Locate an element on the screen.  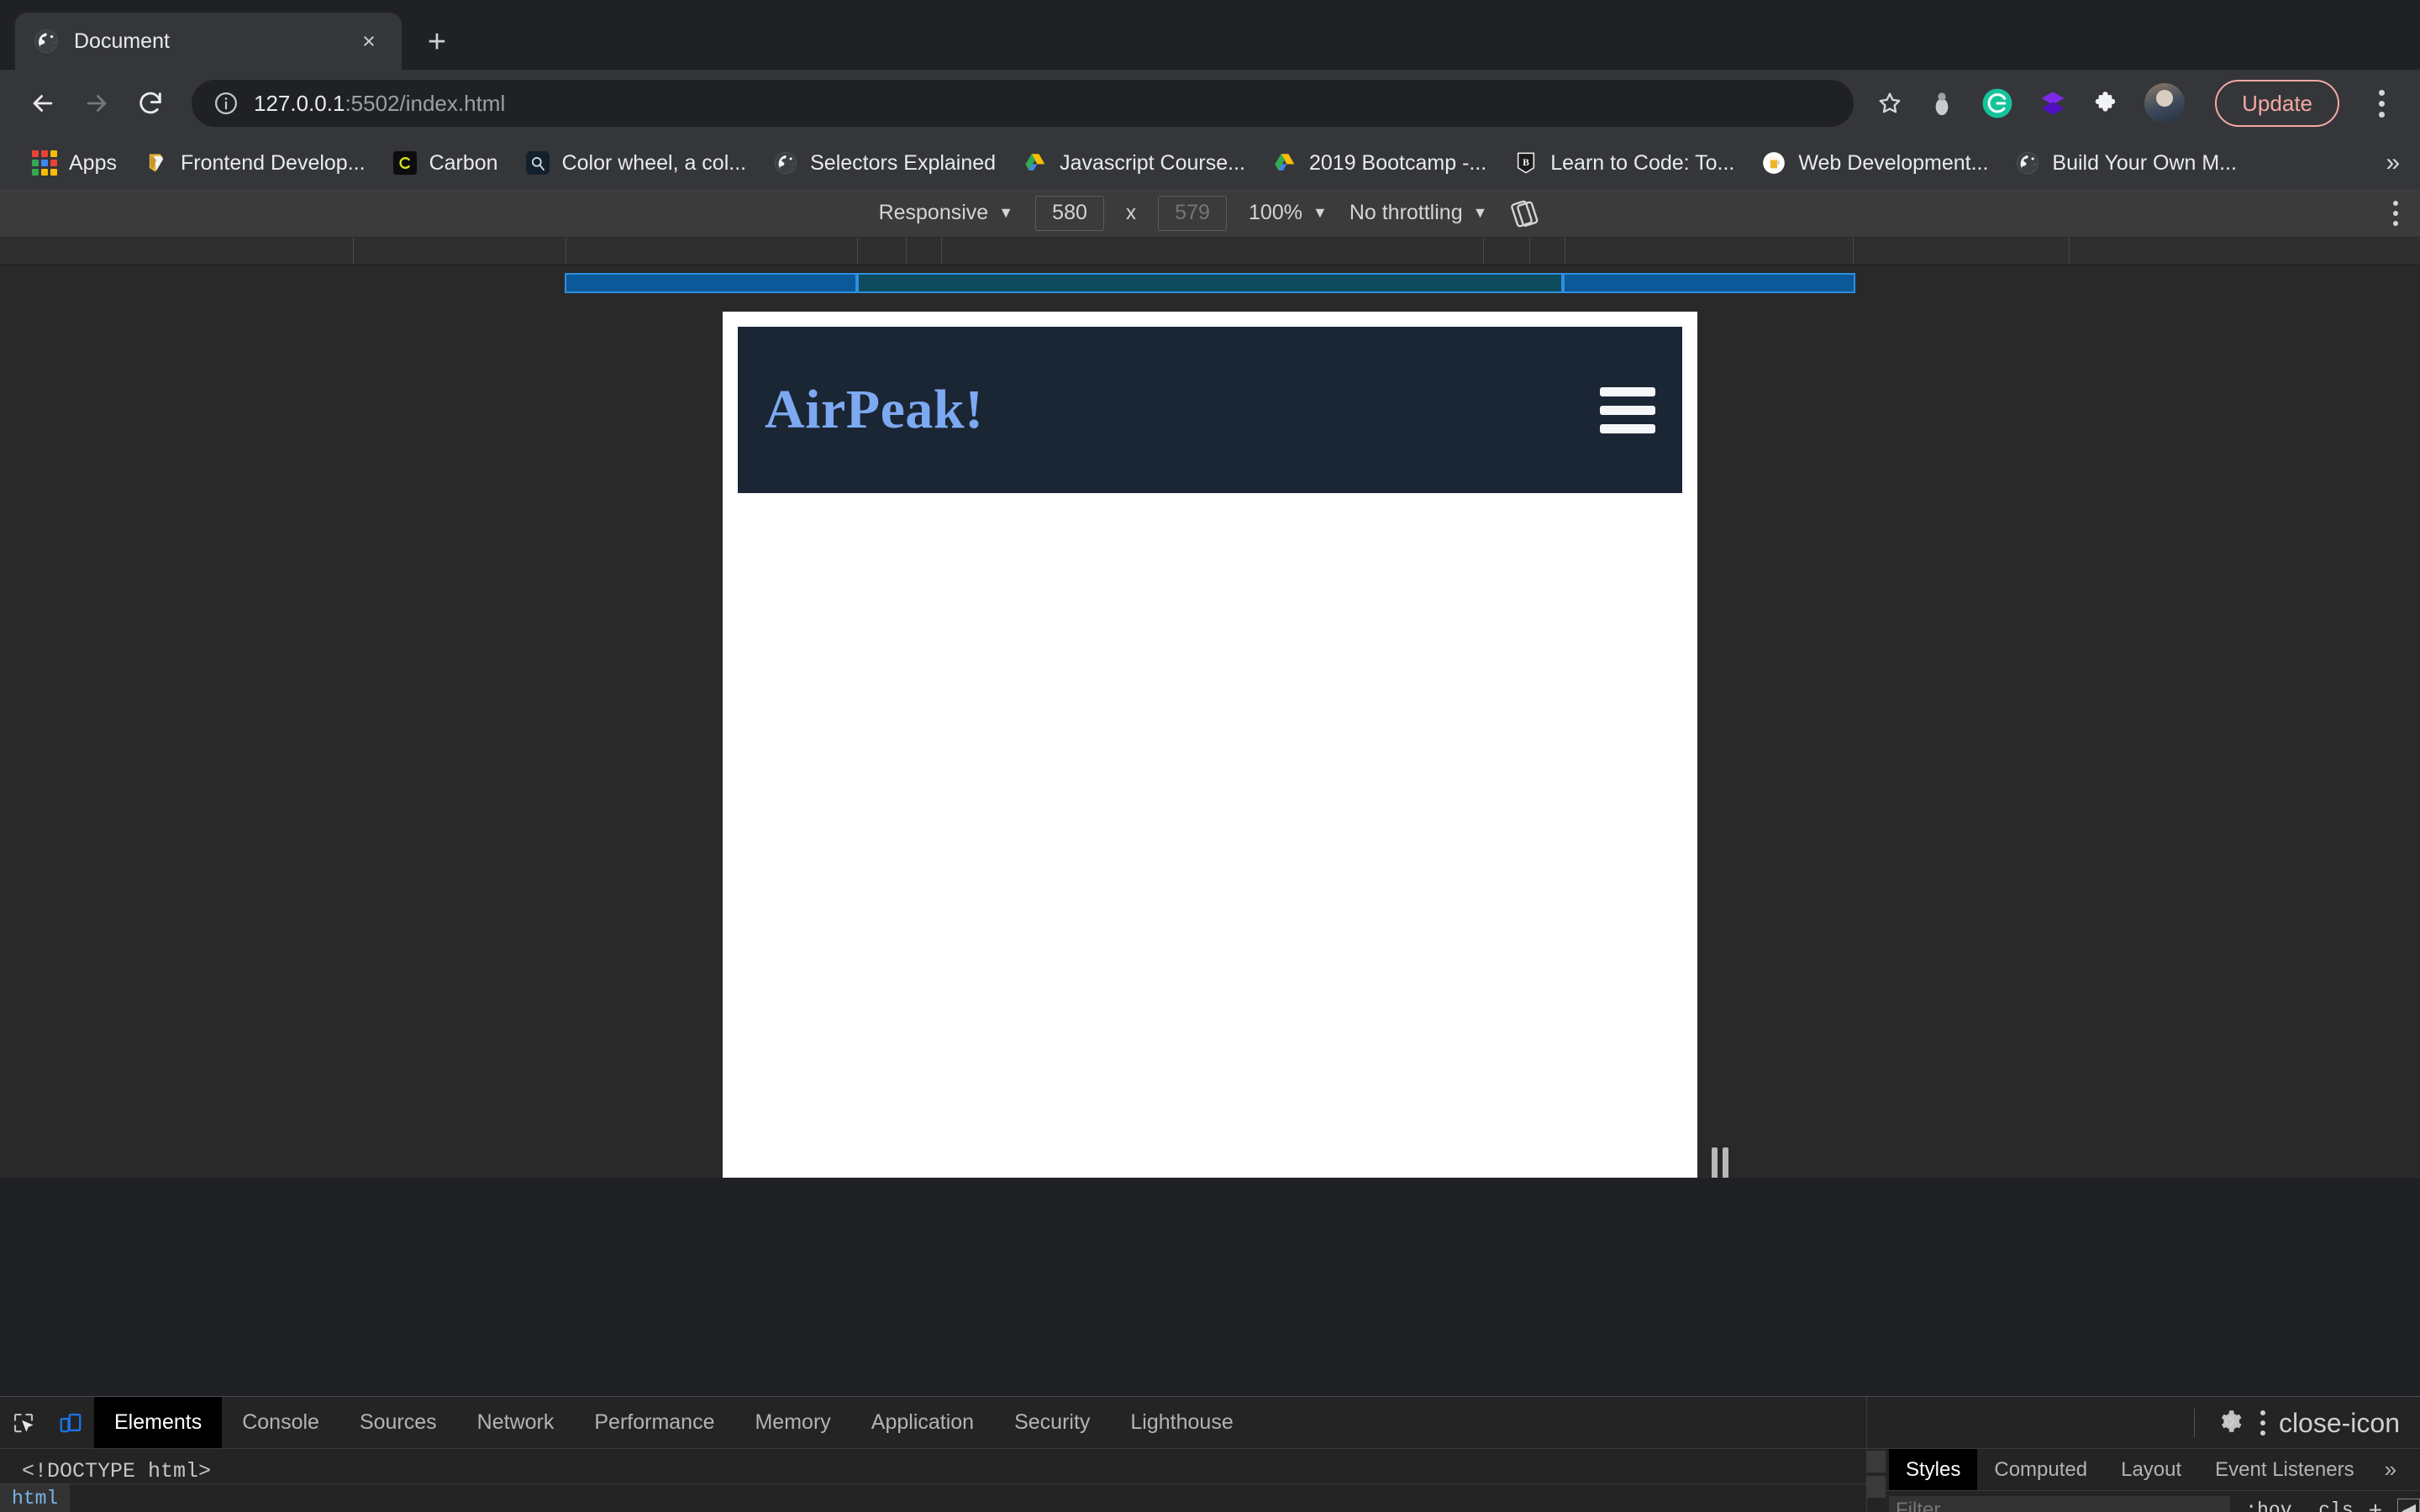
bookmarks-overflow-icon: » is located at coordinates (2393, 163).